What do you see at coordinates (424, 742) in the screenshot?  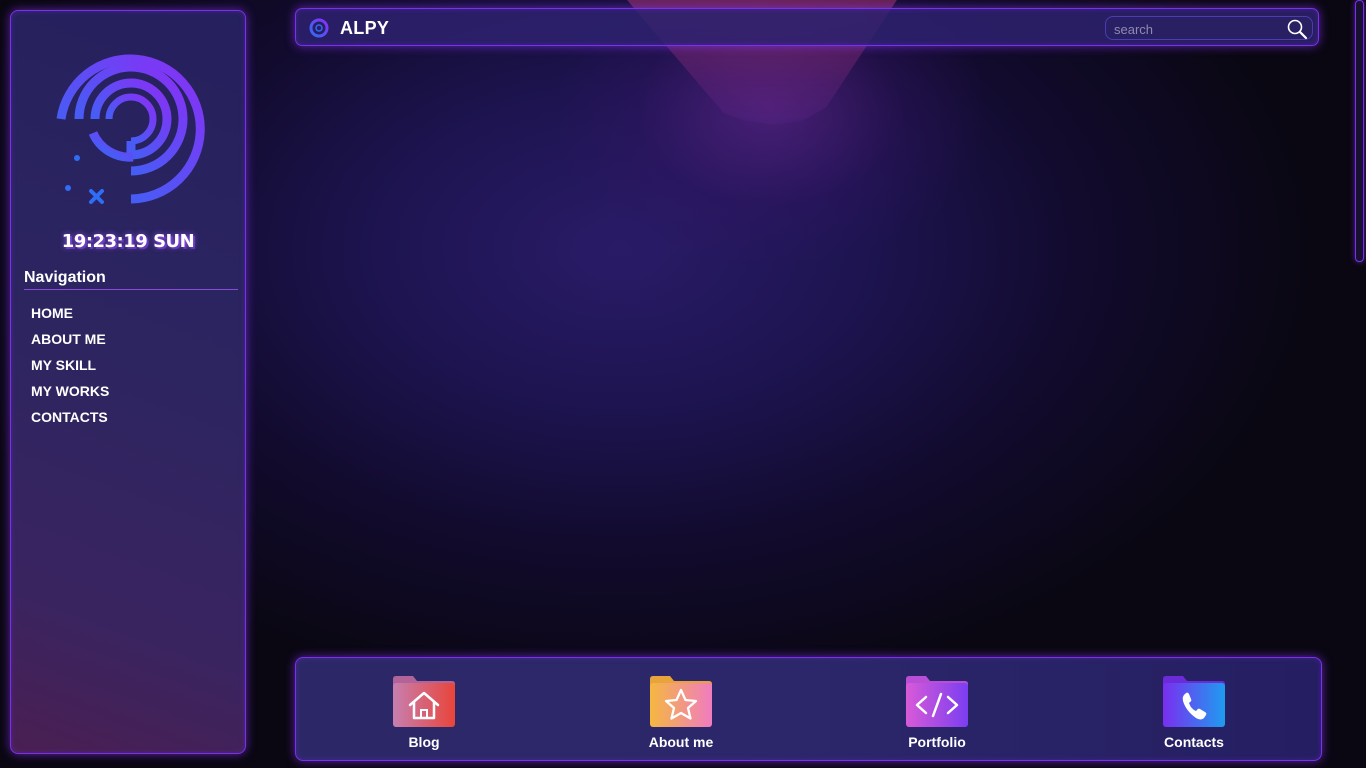 I see `dock-label: Blog` at bounding box center [424, 742].